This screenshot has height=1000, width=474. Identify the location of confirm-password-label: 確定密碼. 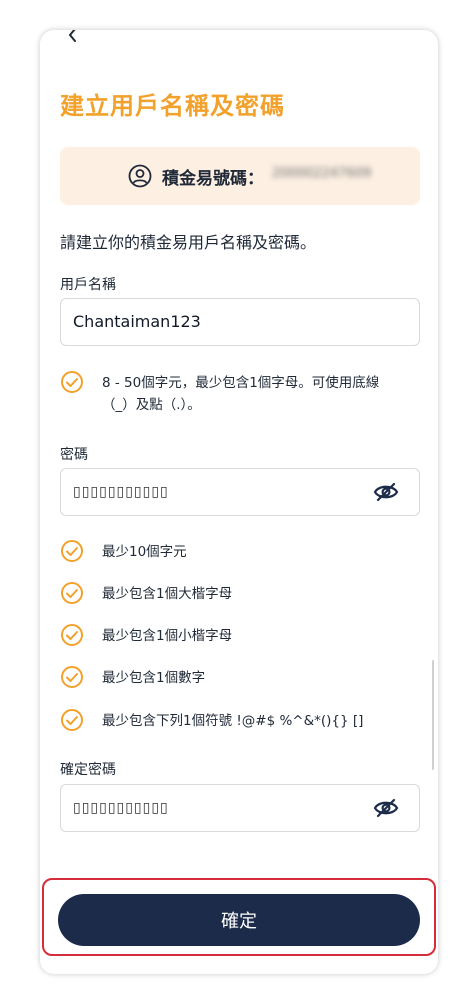
(88, 770).